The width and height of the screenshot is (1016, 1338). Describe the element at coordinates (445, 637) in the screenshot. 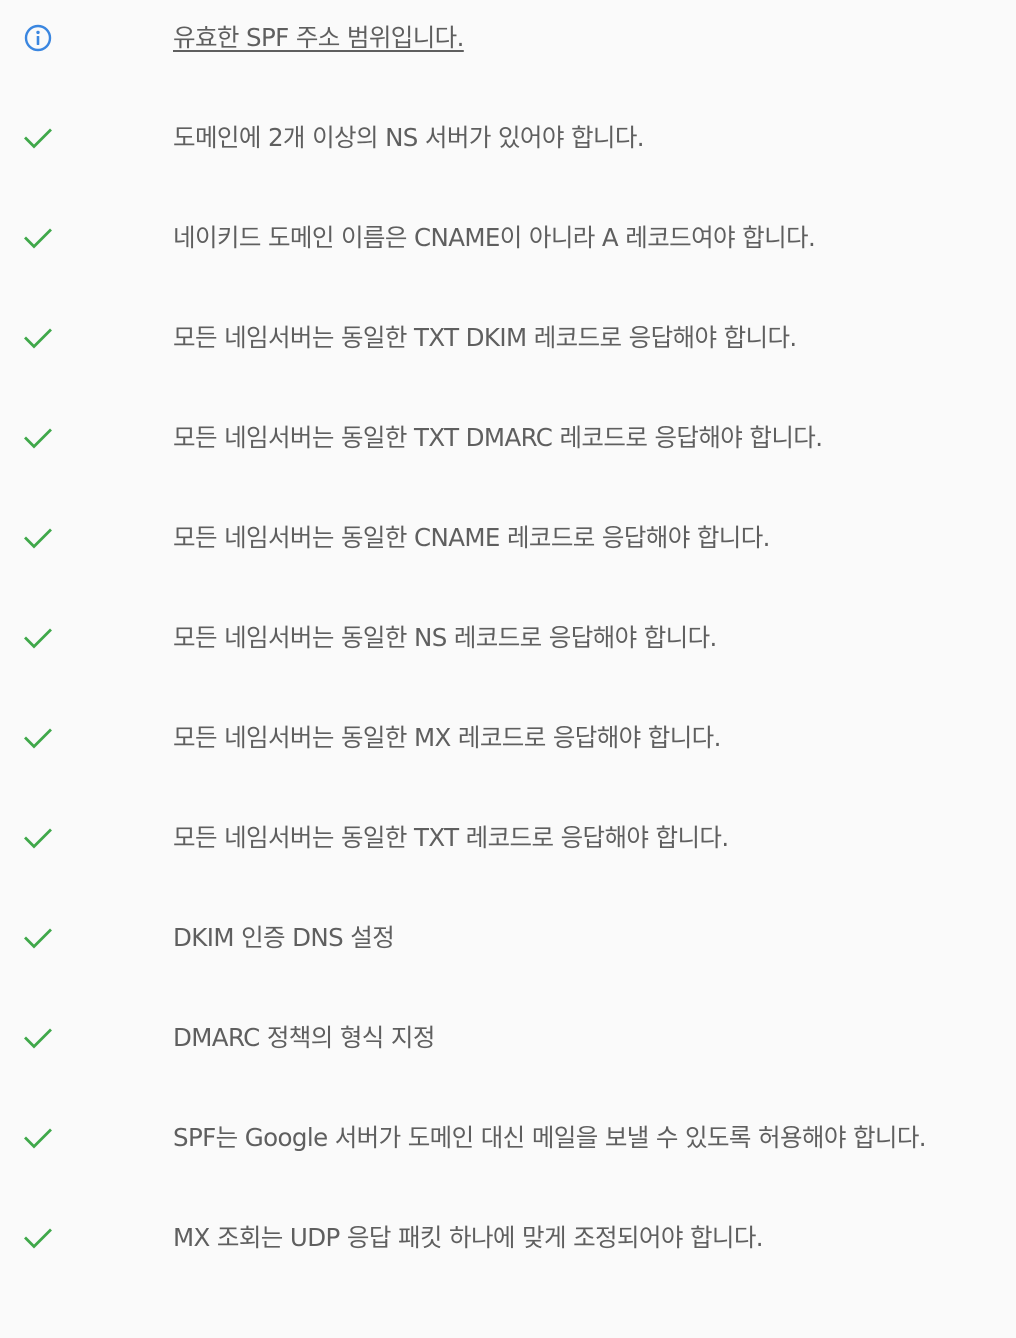

I see `check-text: 모든 네임서버는 동일한 NS 레코드로 응답해야 합니다.` at that location.